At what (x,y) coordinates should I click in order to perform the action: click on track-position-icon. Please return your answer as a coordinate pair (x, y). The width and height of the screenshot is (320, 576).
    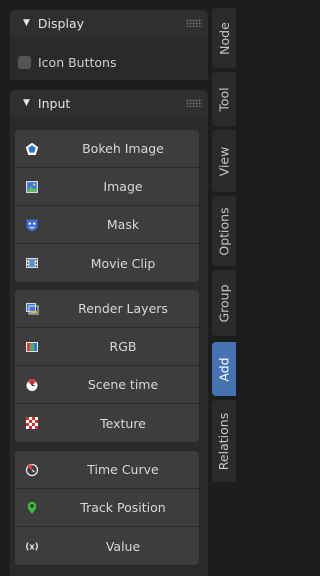
    Looking at the image, I should click on (32, 507).